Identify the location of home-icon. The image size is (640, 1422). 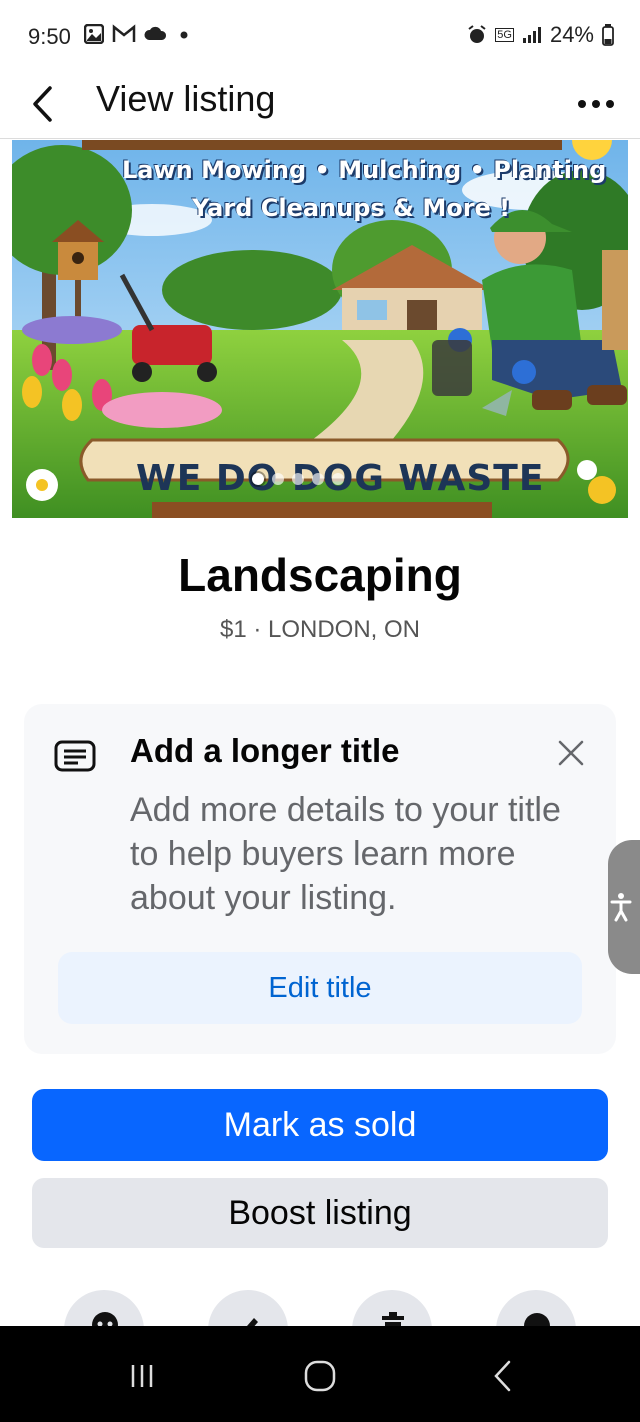
(320, 1376).